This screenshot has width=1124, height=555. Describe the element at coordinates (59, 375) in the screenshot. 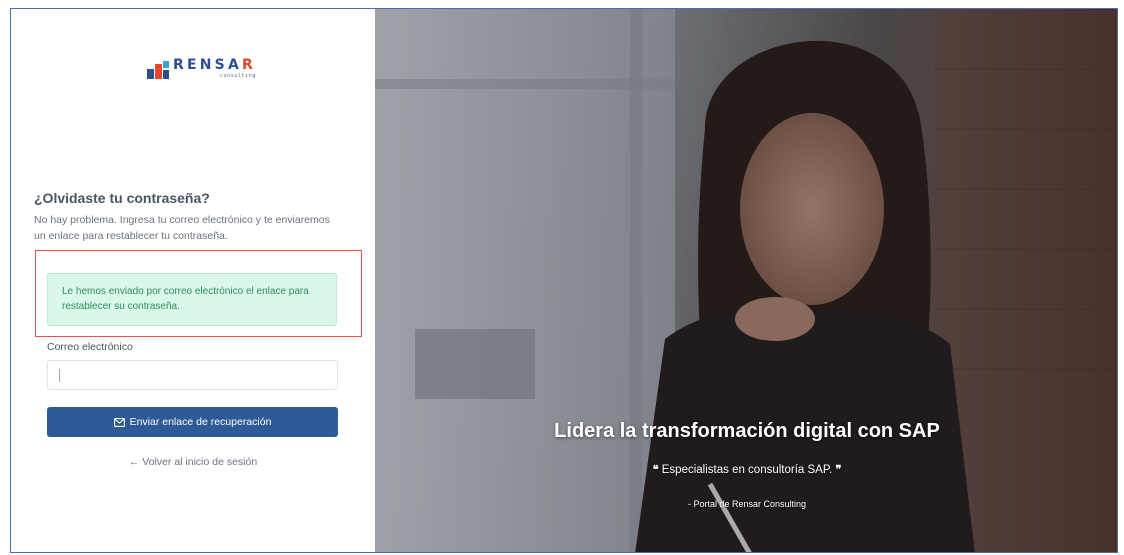

I see `text-caret` at that location.